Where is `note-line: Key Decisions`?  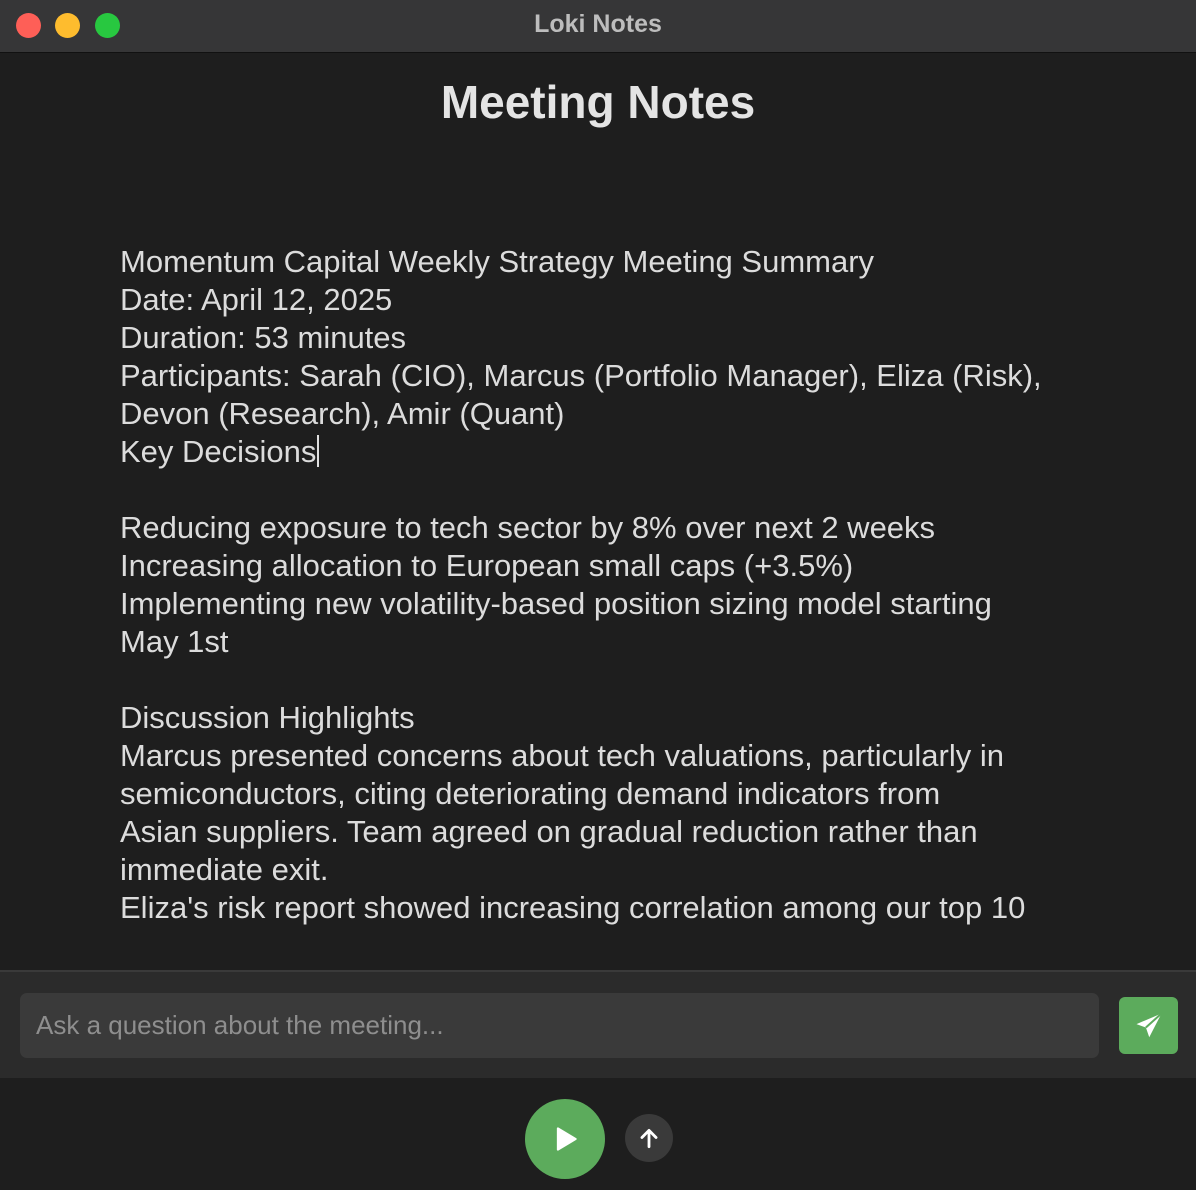 note-line: Key Decisions is located at coordinates (620, 452).